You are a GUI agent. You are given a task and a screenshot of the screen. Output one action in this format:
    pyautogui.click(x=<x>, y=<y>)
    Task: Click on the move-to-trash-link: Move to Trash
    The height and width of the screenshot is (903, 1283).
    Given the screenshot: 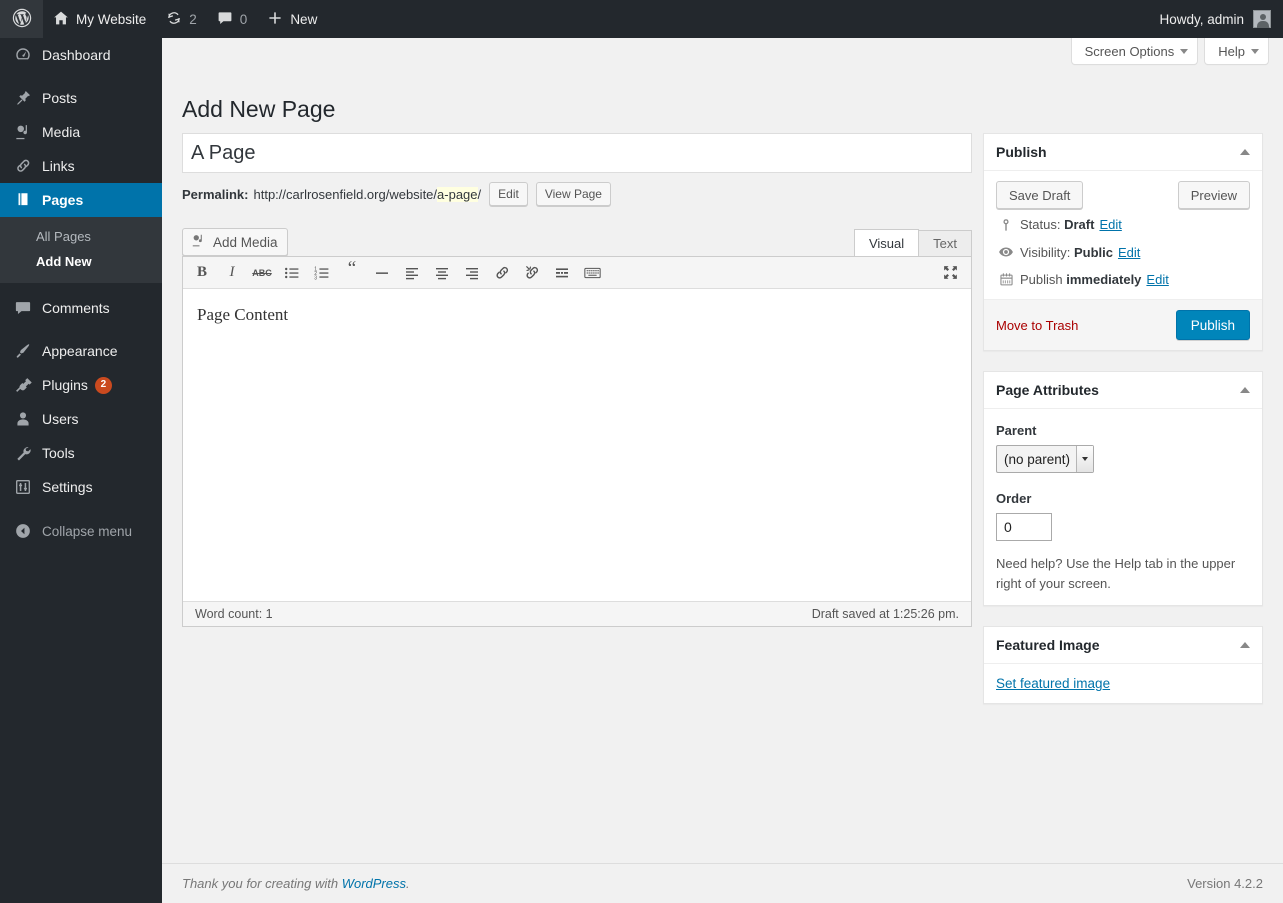 What is the action you would take?
    pyautogui.click(x=1037, y=325)
    